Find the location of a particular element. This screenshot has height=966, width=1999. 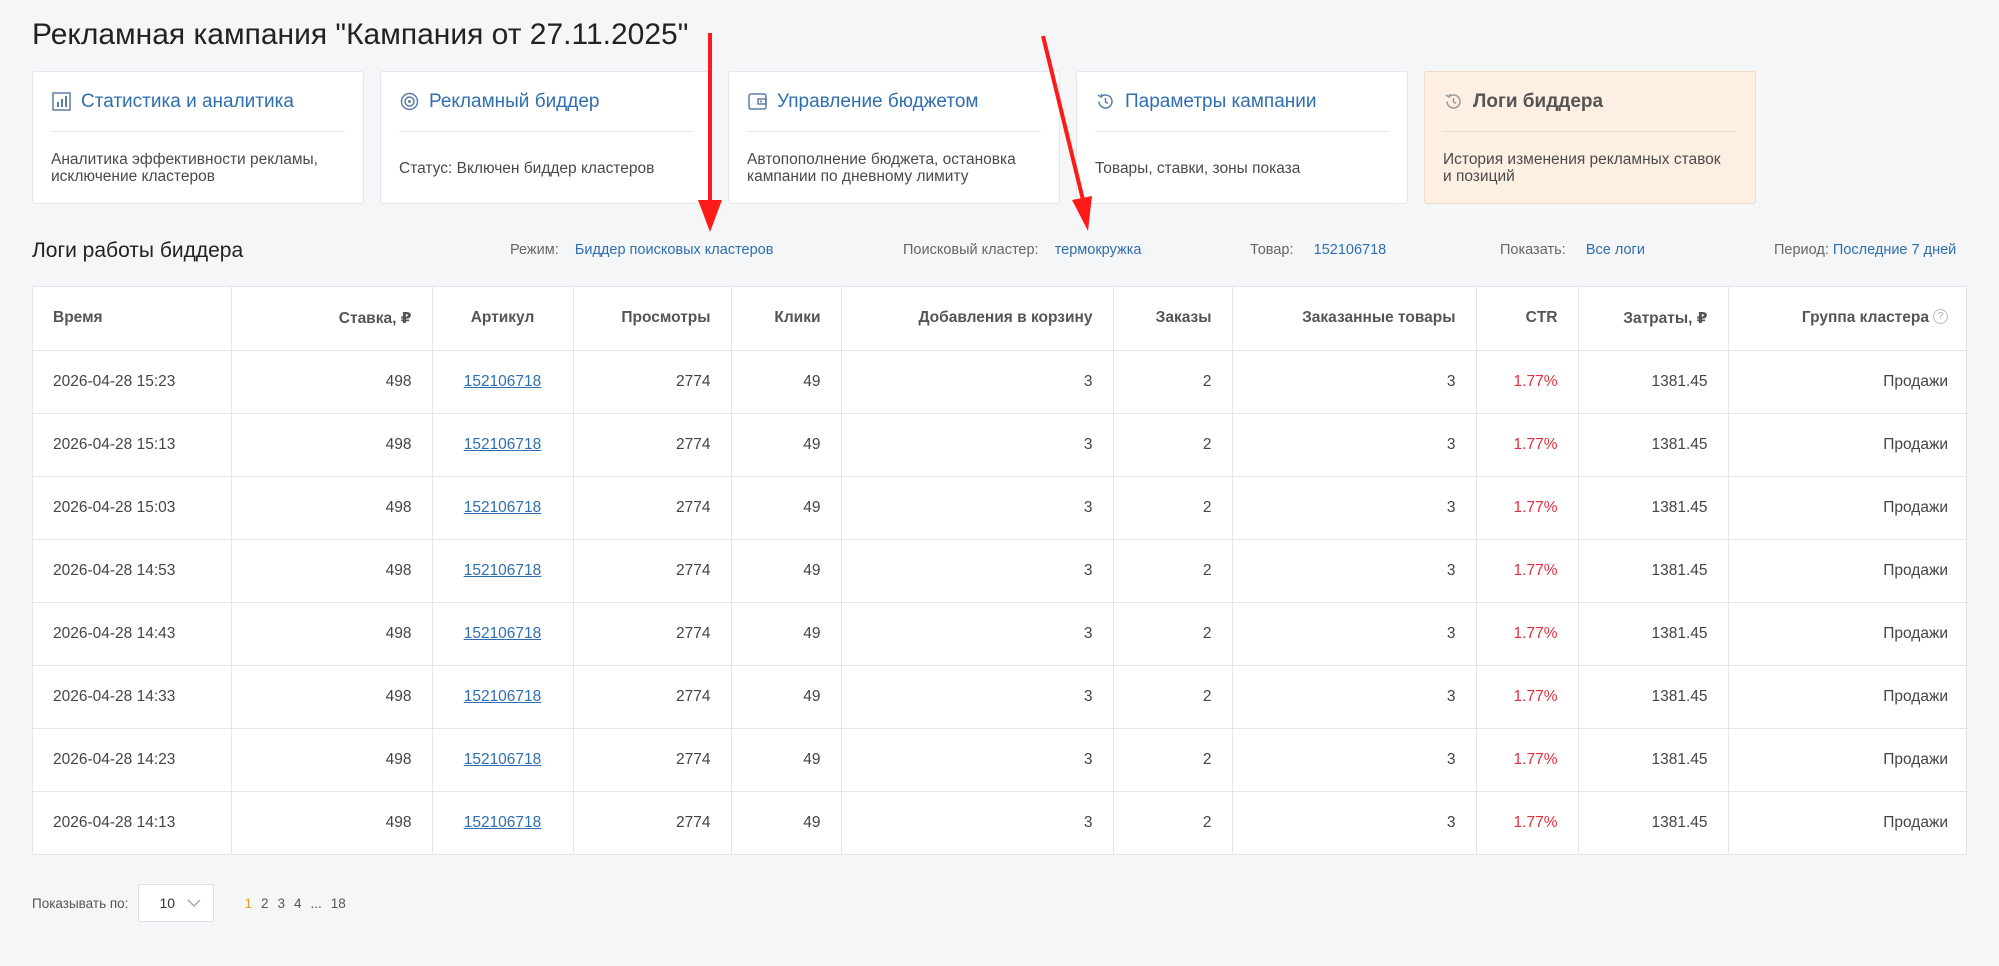

cell-time: 2026-04-28 15:03 is located at coordinates (132, 508).